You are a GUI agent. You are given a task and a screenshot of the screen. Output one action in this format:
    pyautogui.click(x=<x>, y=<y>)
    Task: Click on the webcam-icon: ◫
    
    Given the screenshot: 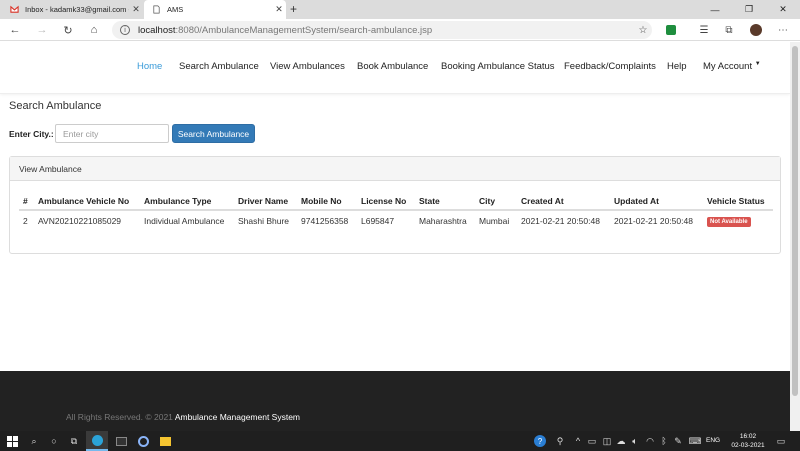 What is the action you would take?
    pyautogui.click(x=607, y=441)
    